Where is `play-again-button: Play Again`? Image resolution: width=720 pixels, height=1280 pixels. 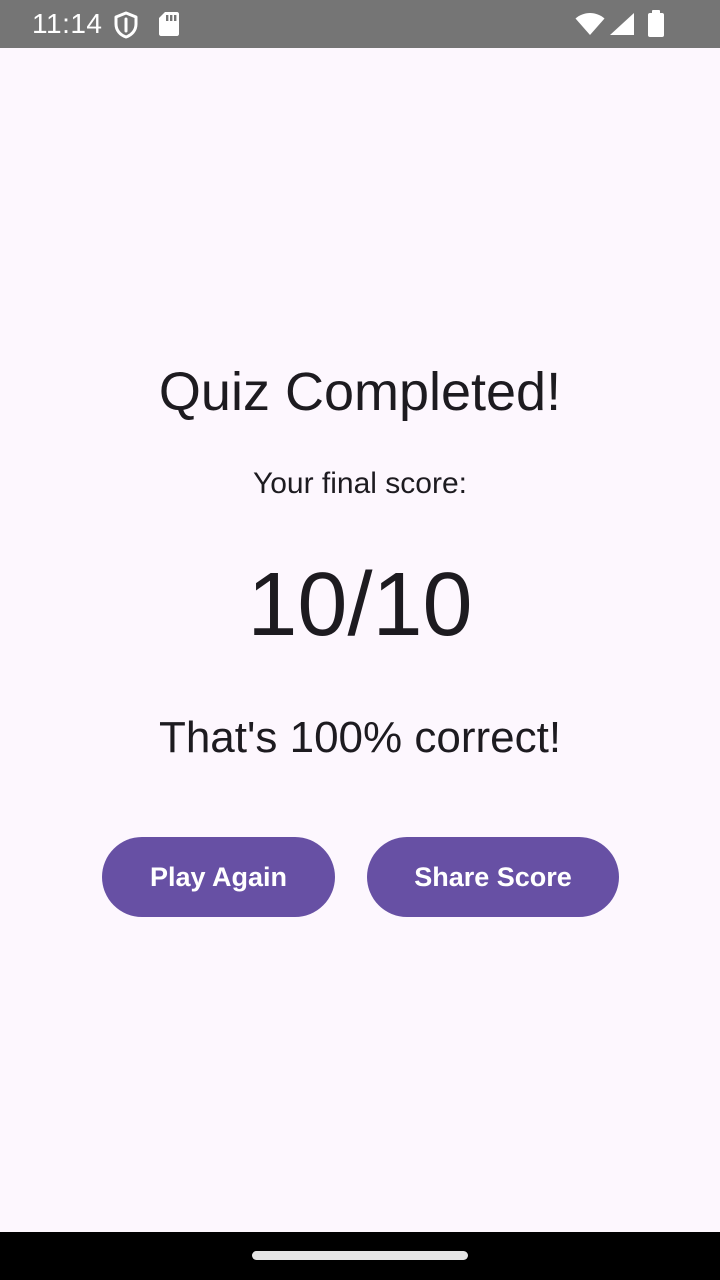 play-again-button: Play Again is located at coordinates (218, 877).